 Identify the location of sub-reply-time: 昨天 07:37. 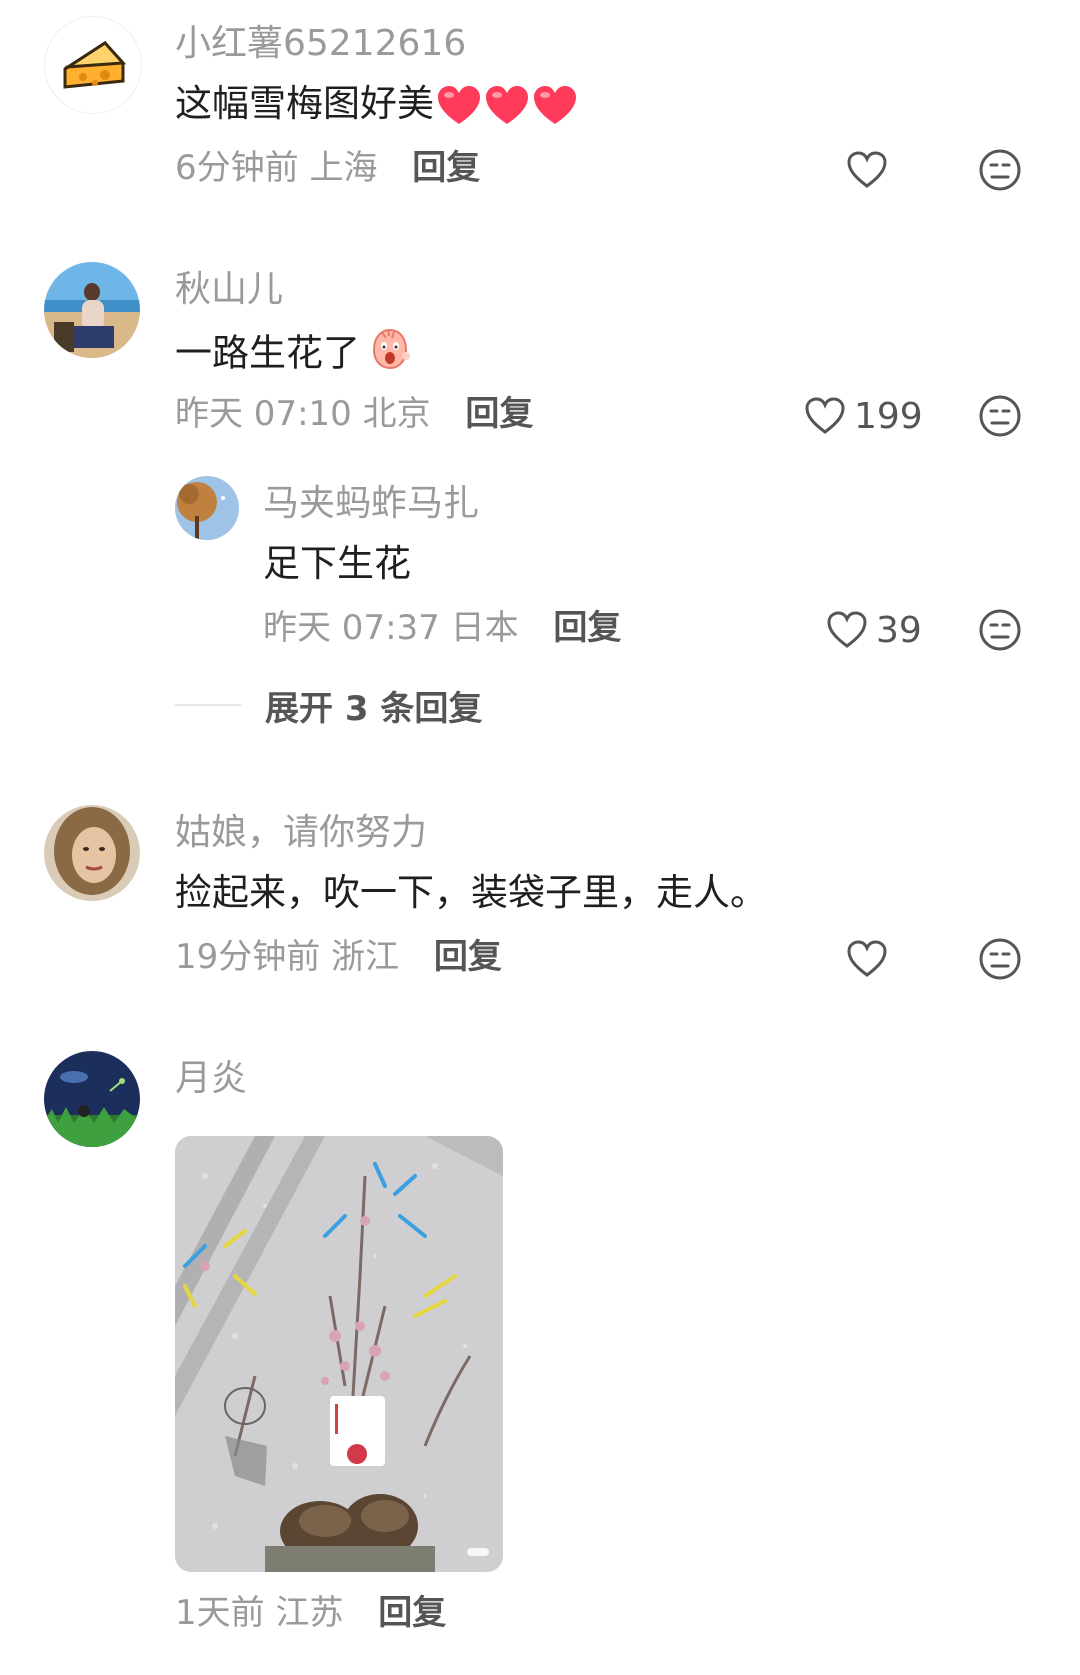
(351, 628).